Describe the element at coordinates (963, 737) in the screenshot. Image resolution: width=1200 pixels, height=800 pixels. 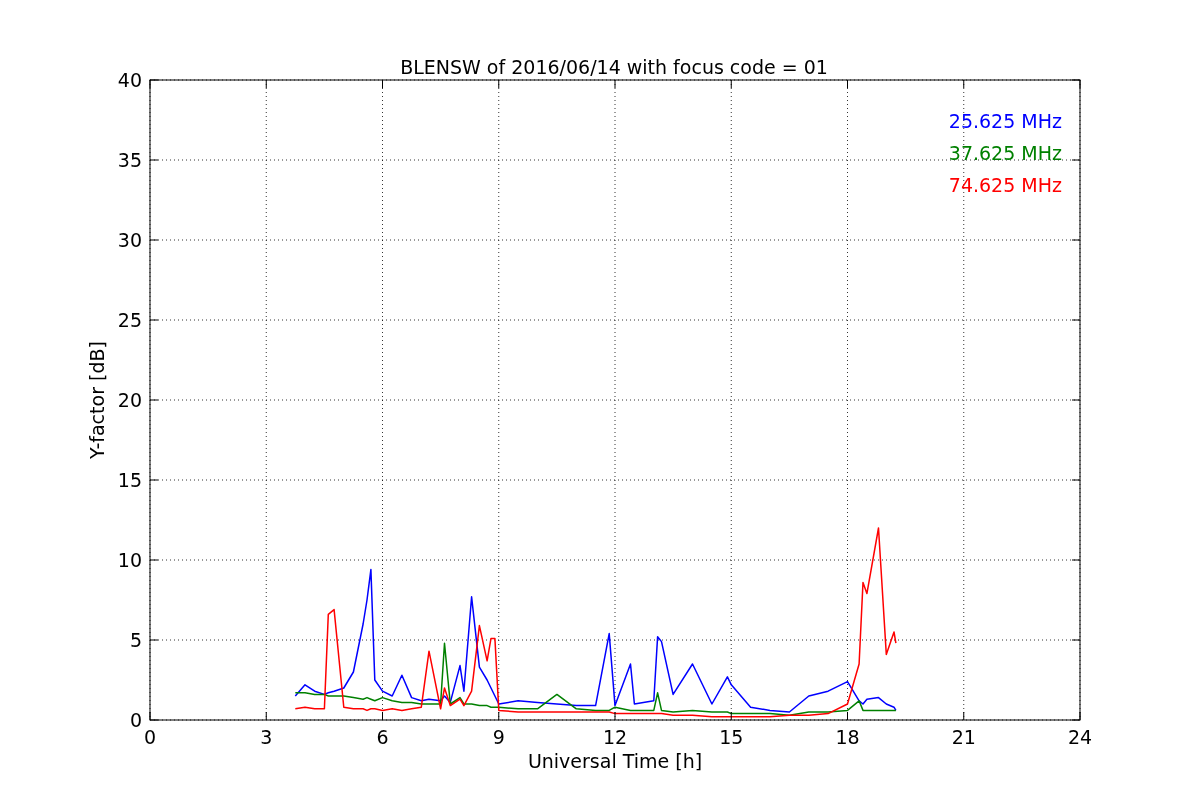
I see `tick-label: 21` at that location.